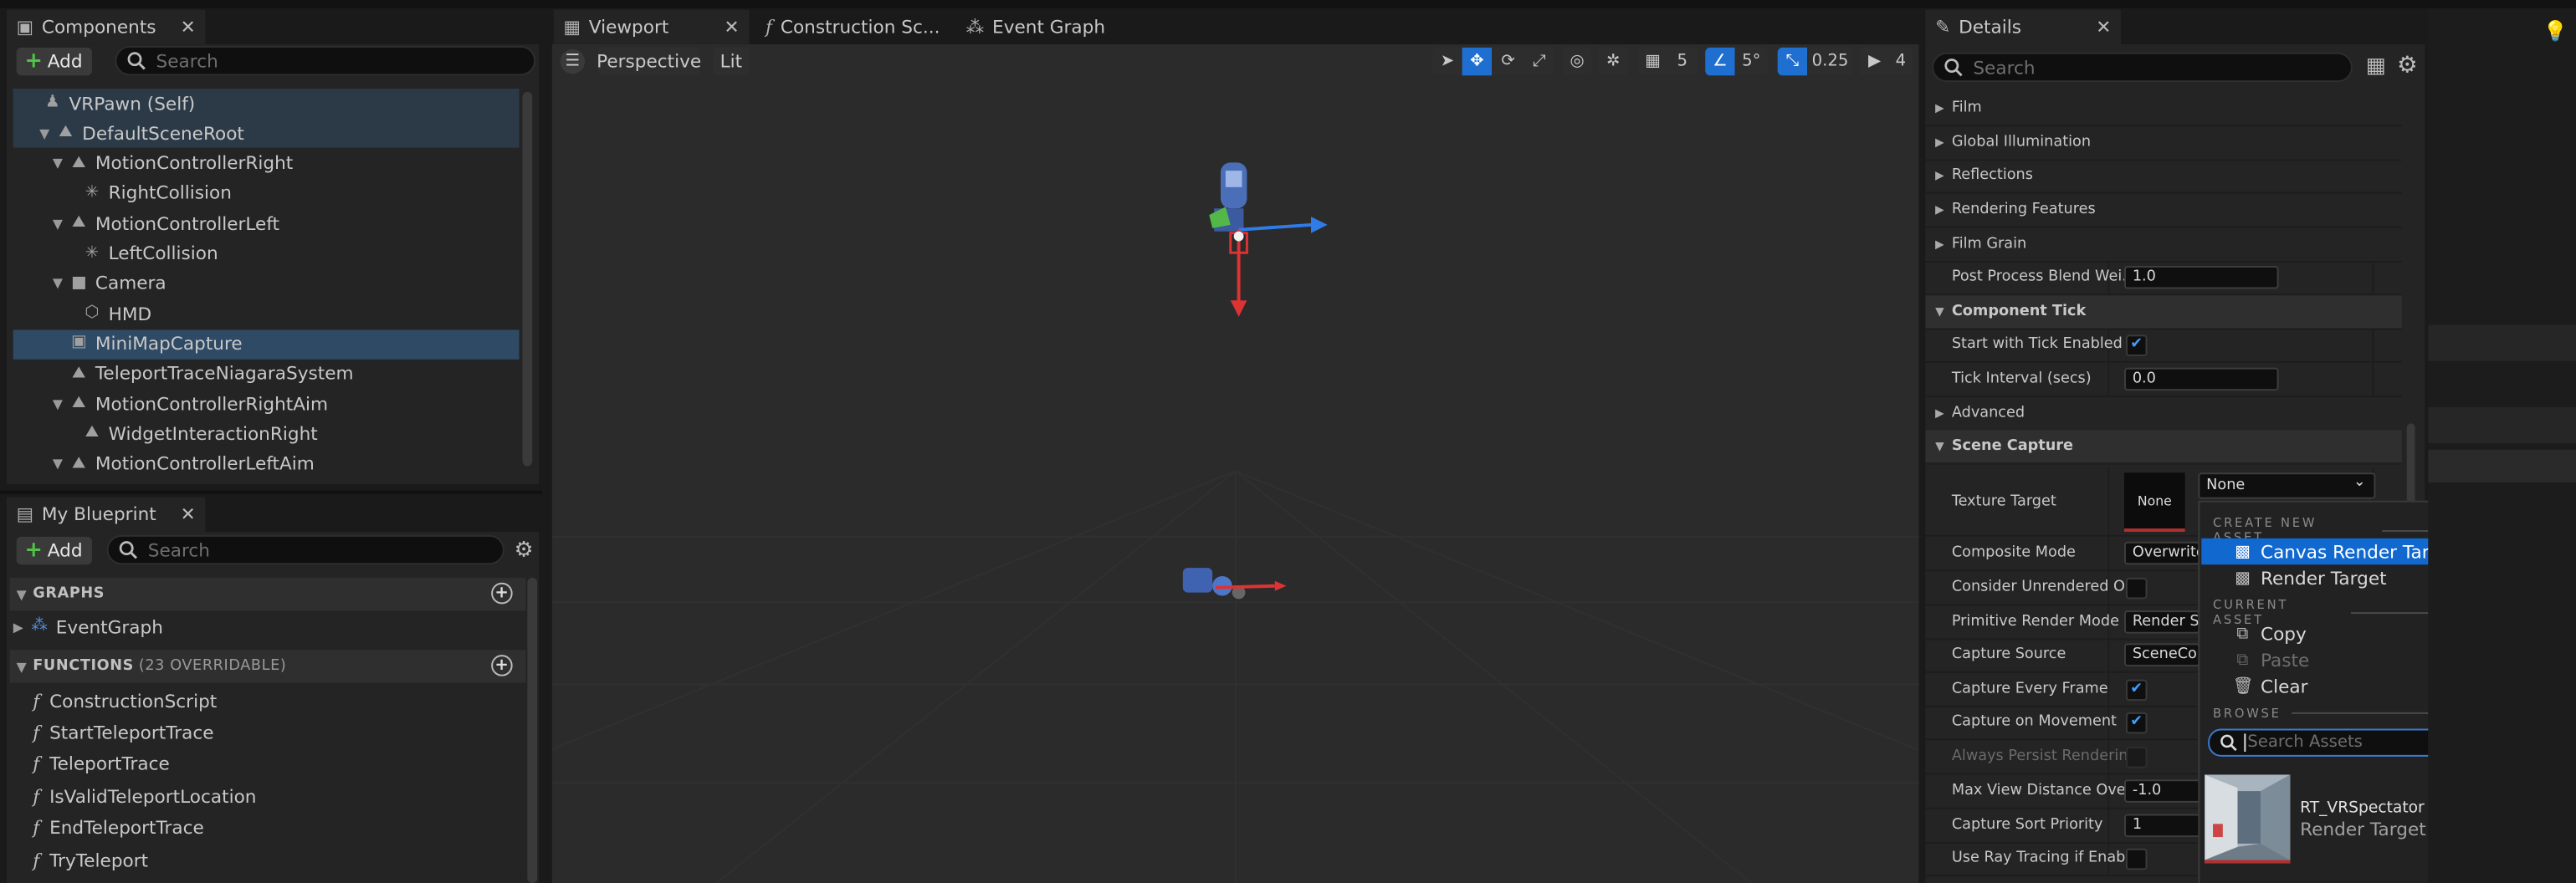 This screenshot has width=2576, height=883. Describe the element at coordinates (1901, 62) in the screenshot. I see `camera-speed-value: 4` at that location.